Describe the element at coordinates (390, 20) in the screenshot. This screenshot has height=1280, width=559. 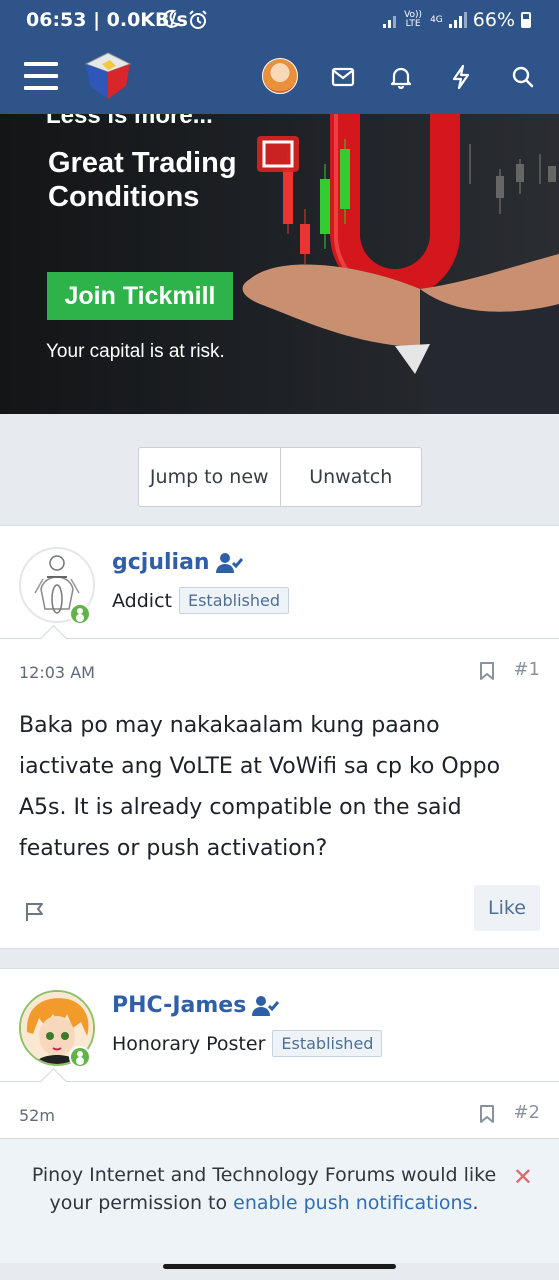
I see `signal-icon` at that location.